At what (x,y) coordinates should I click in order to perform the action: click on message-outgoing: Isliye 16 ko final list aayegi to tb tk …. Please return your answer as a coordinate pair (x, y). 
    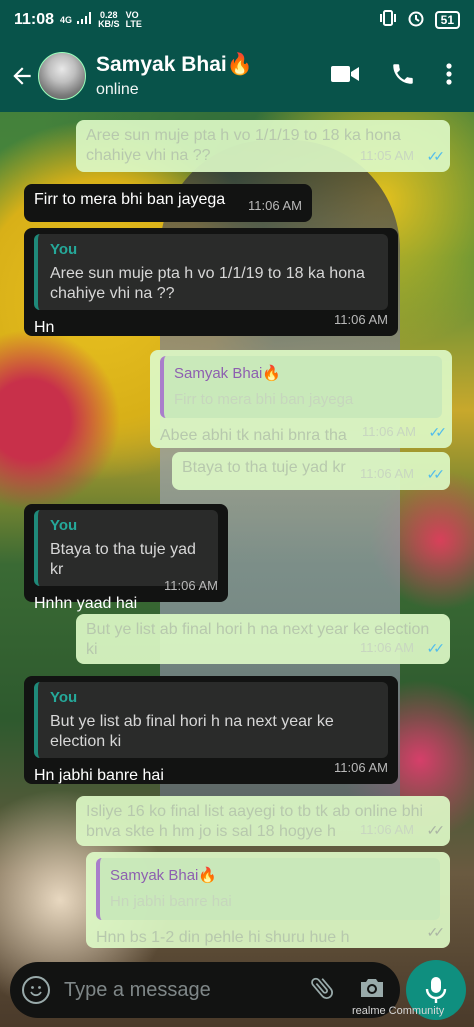
    Looking at the image, I should click on (263, 821).